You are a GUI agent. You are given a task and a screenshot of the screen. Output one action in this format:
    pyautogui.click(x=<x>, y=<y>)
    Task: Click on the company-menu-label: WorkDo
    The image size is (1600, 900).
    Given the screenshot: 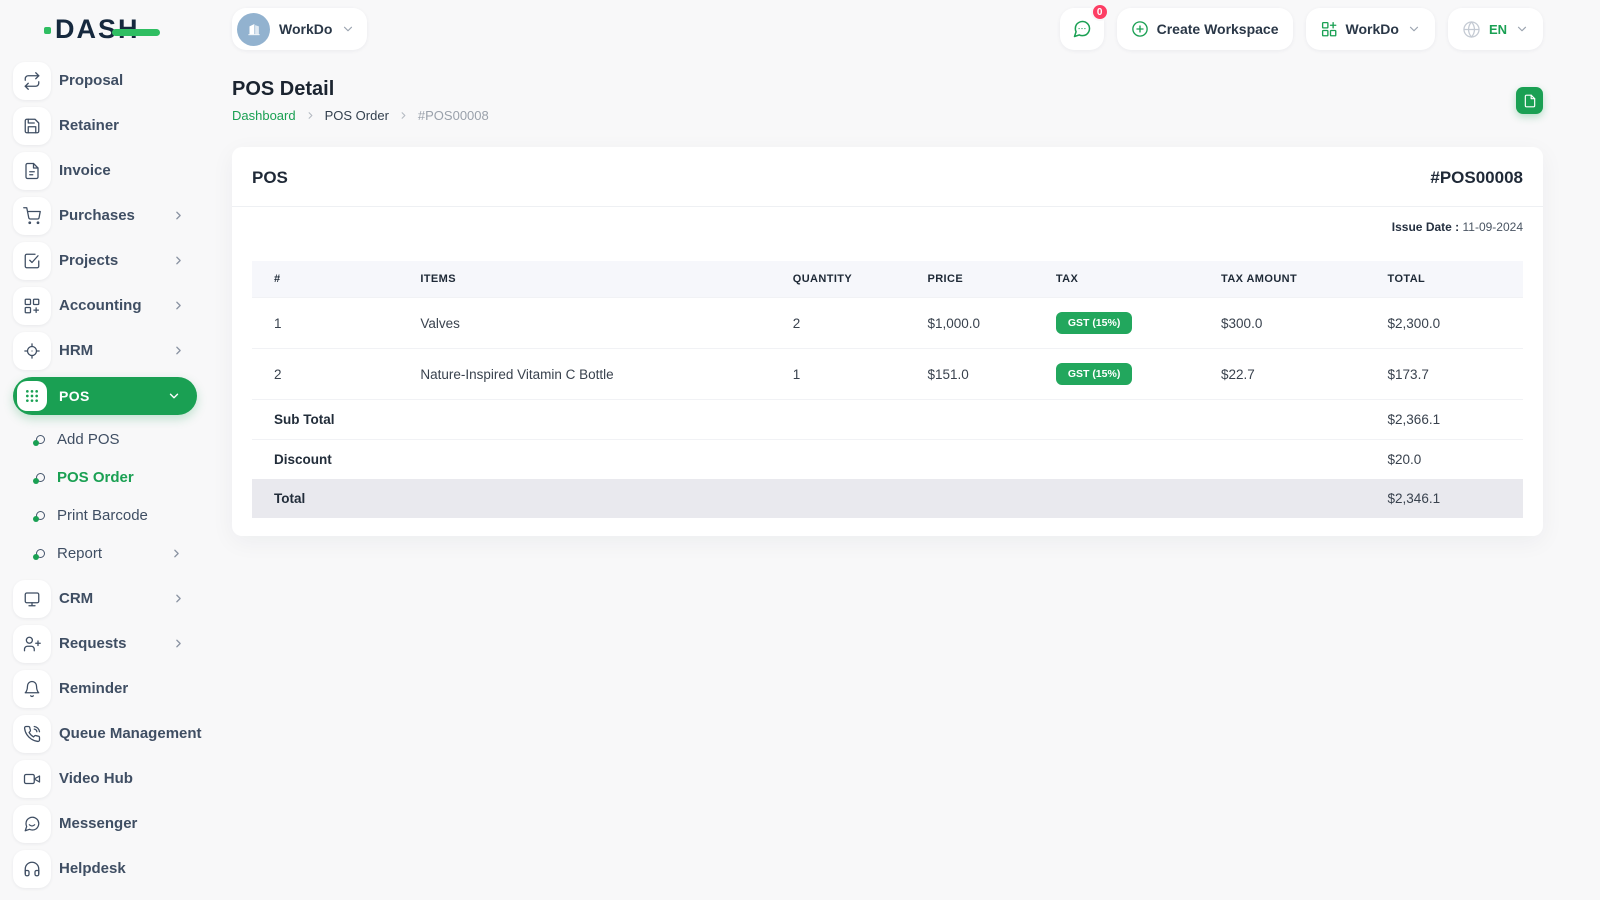 What is the action you would take?
    pyautogui.click(x=1372, y=29)
    